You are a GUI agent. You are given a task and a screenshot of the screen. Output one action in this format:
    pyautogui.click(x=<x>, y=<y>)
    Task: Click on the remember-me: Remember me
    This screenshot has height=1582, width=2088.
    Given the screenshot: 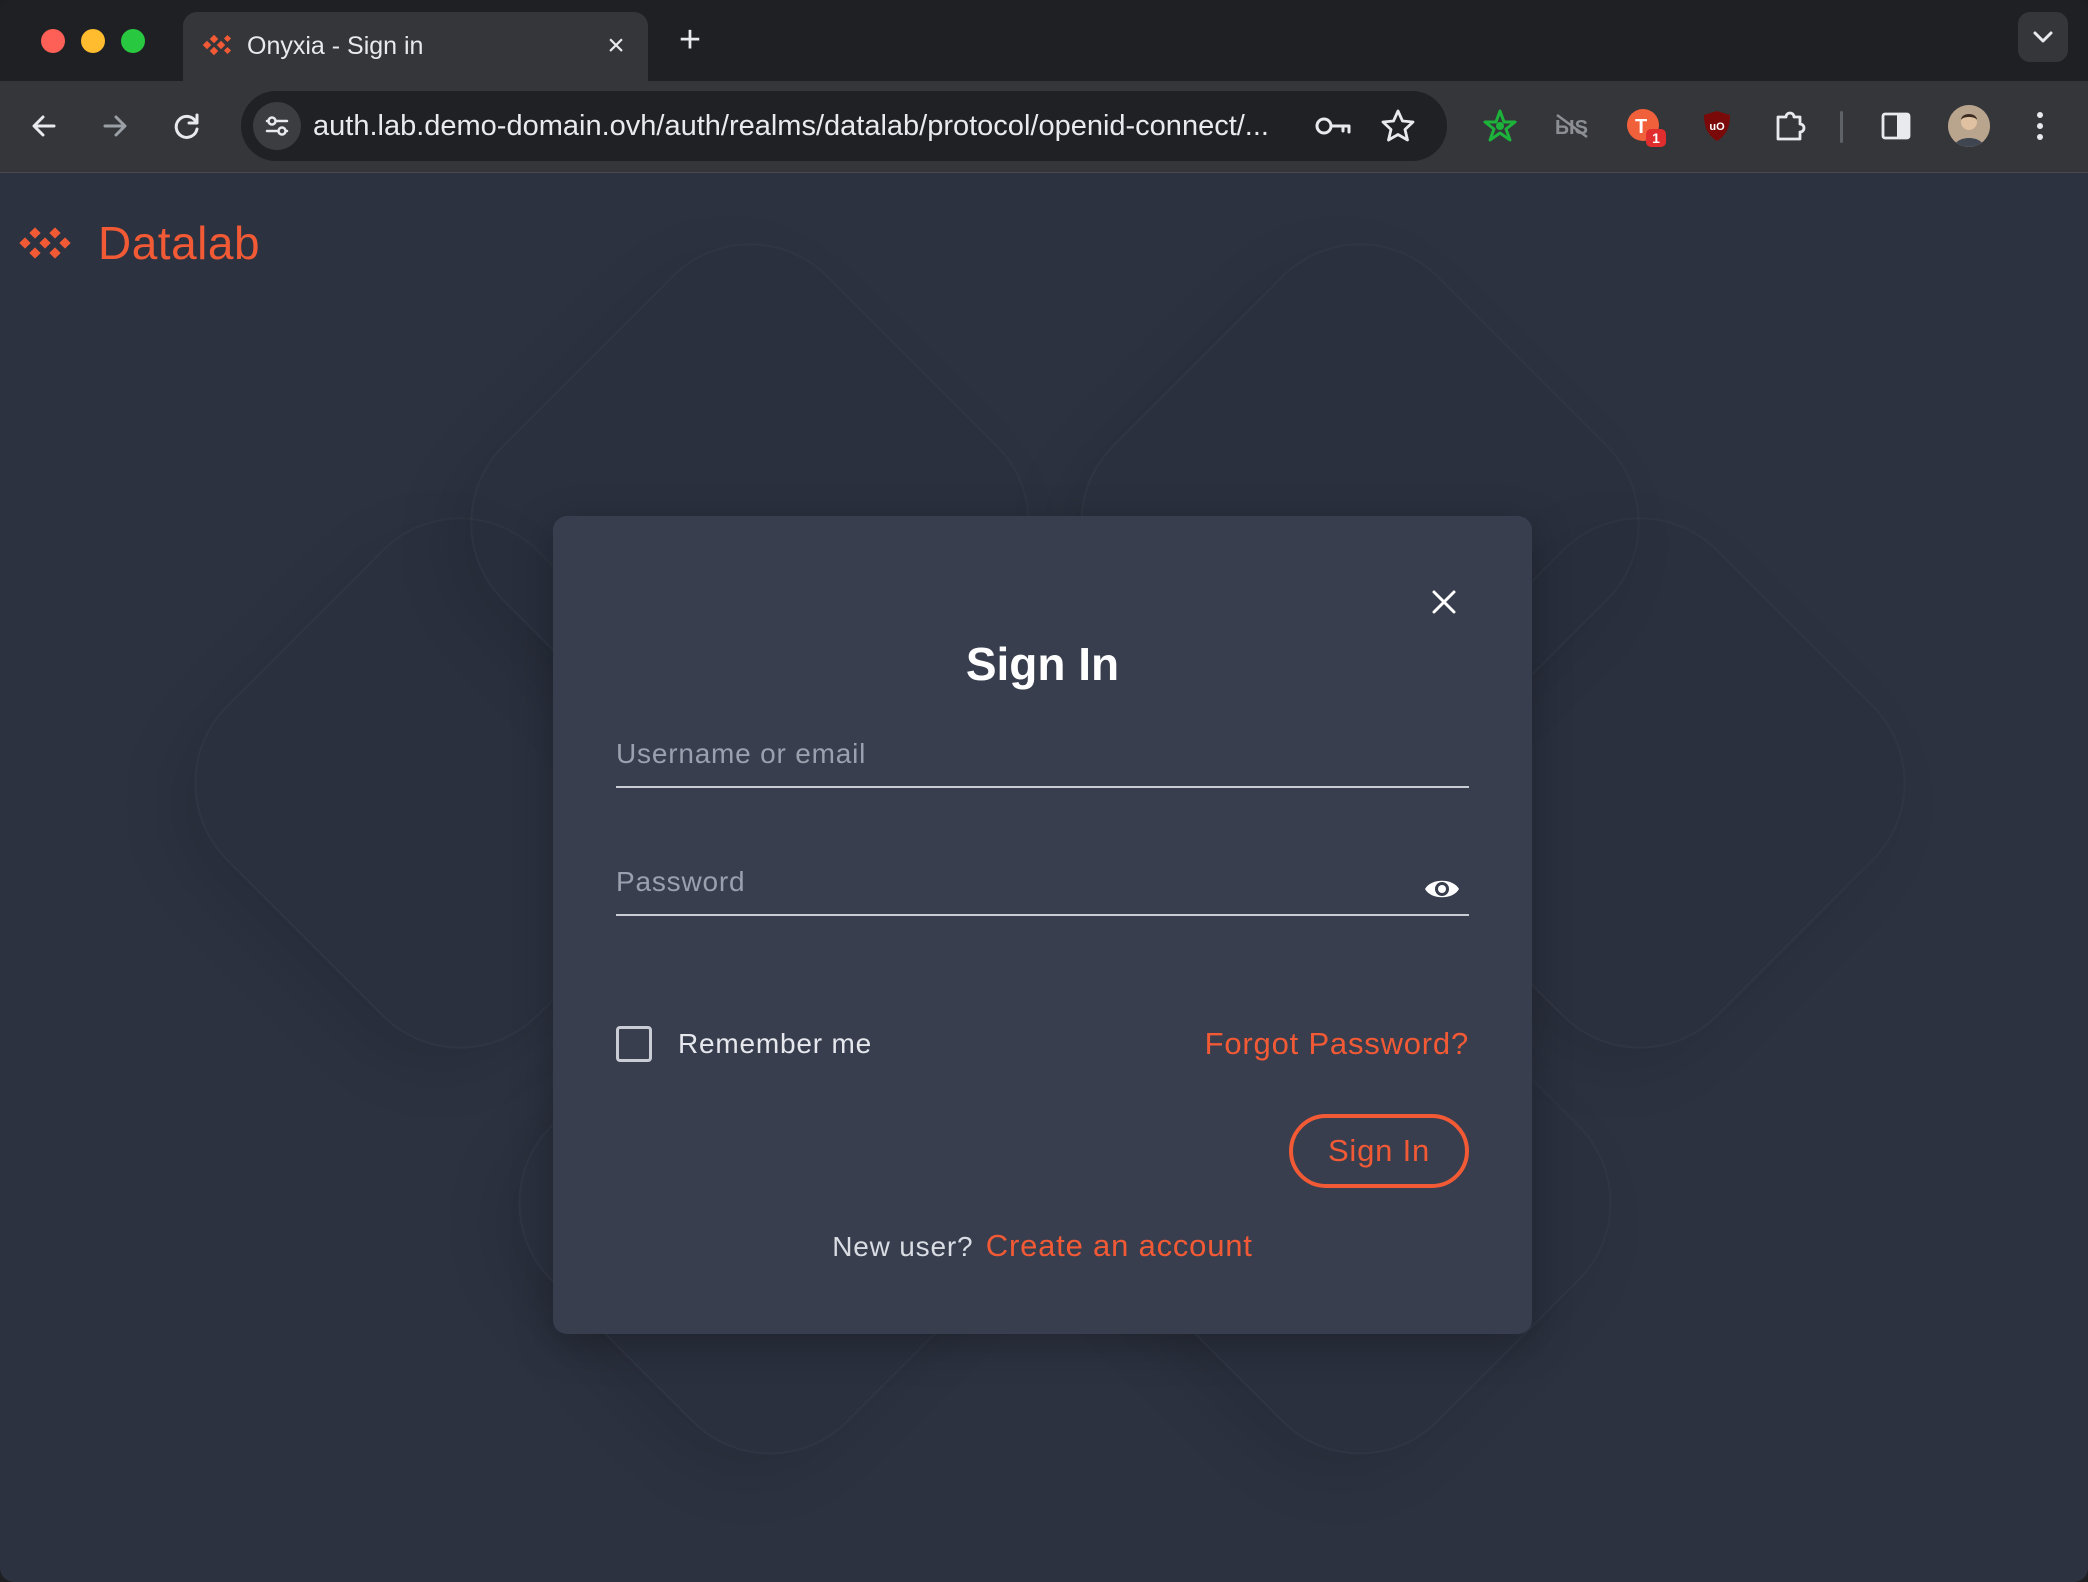 What is the action you would take?
    pyautogui.click(x=744, y=1044)
    